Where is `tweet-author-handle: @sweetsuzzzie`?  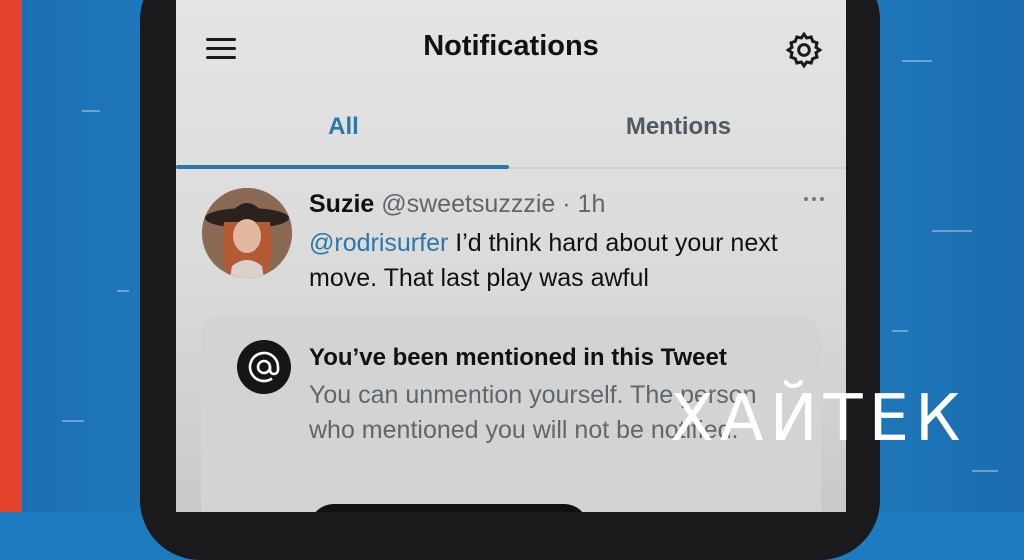
tweet-author-handle: @sweetsuzzzie is located at coordinates (468, 204).